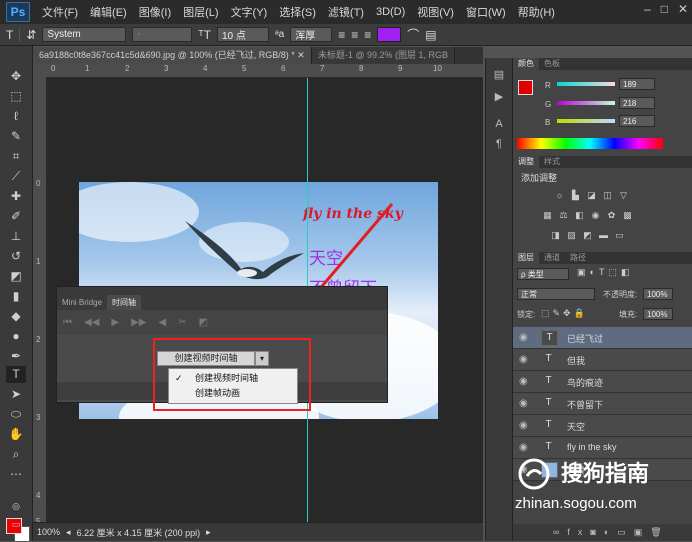  Describe the element at coordinates (430, 35) in the screenshot. I see `character-panel-icon: ▤` at that location.